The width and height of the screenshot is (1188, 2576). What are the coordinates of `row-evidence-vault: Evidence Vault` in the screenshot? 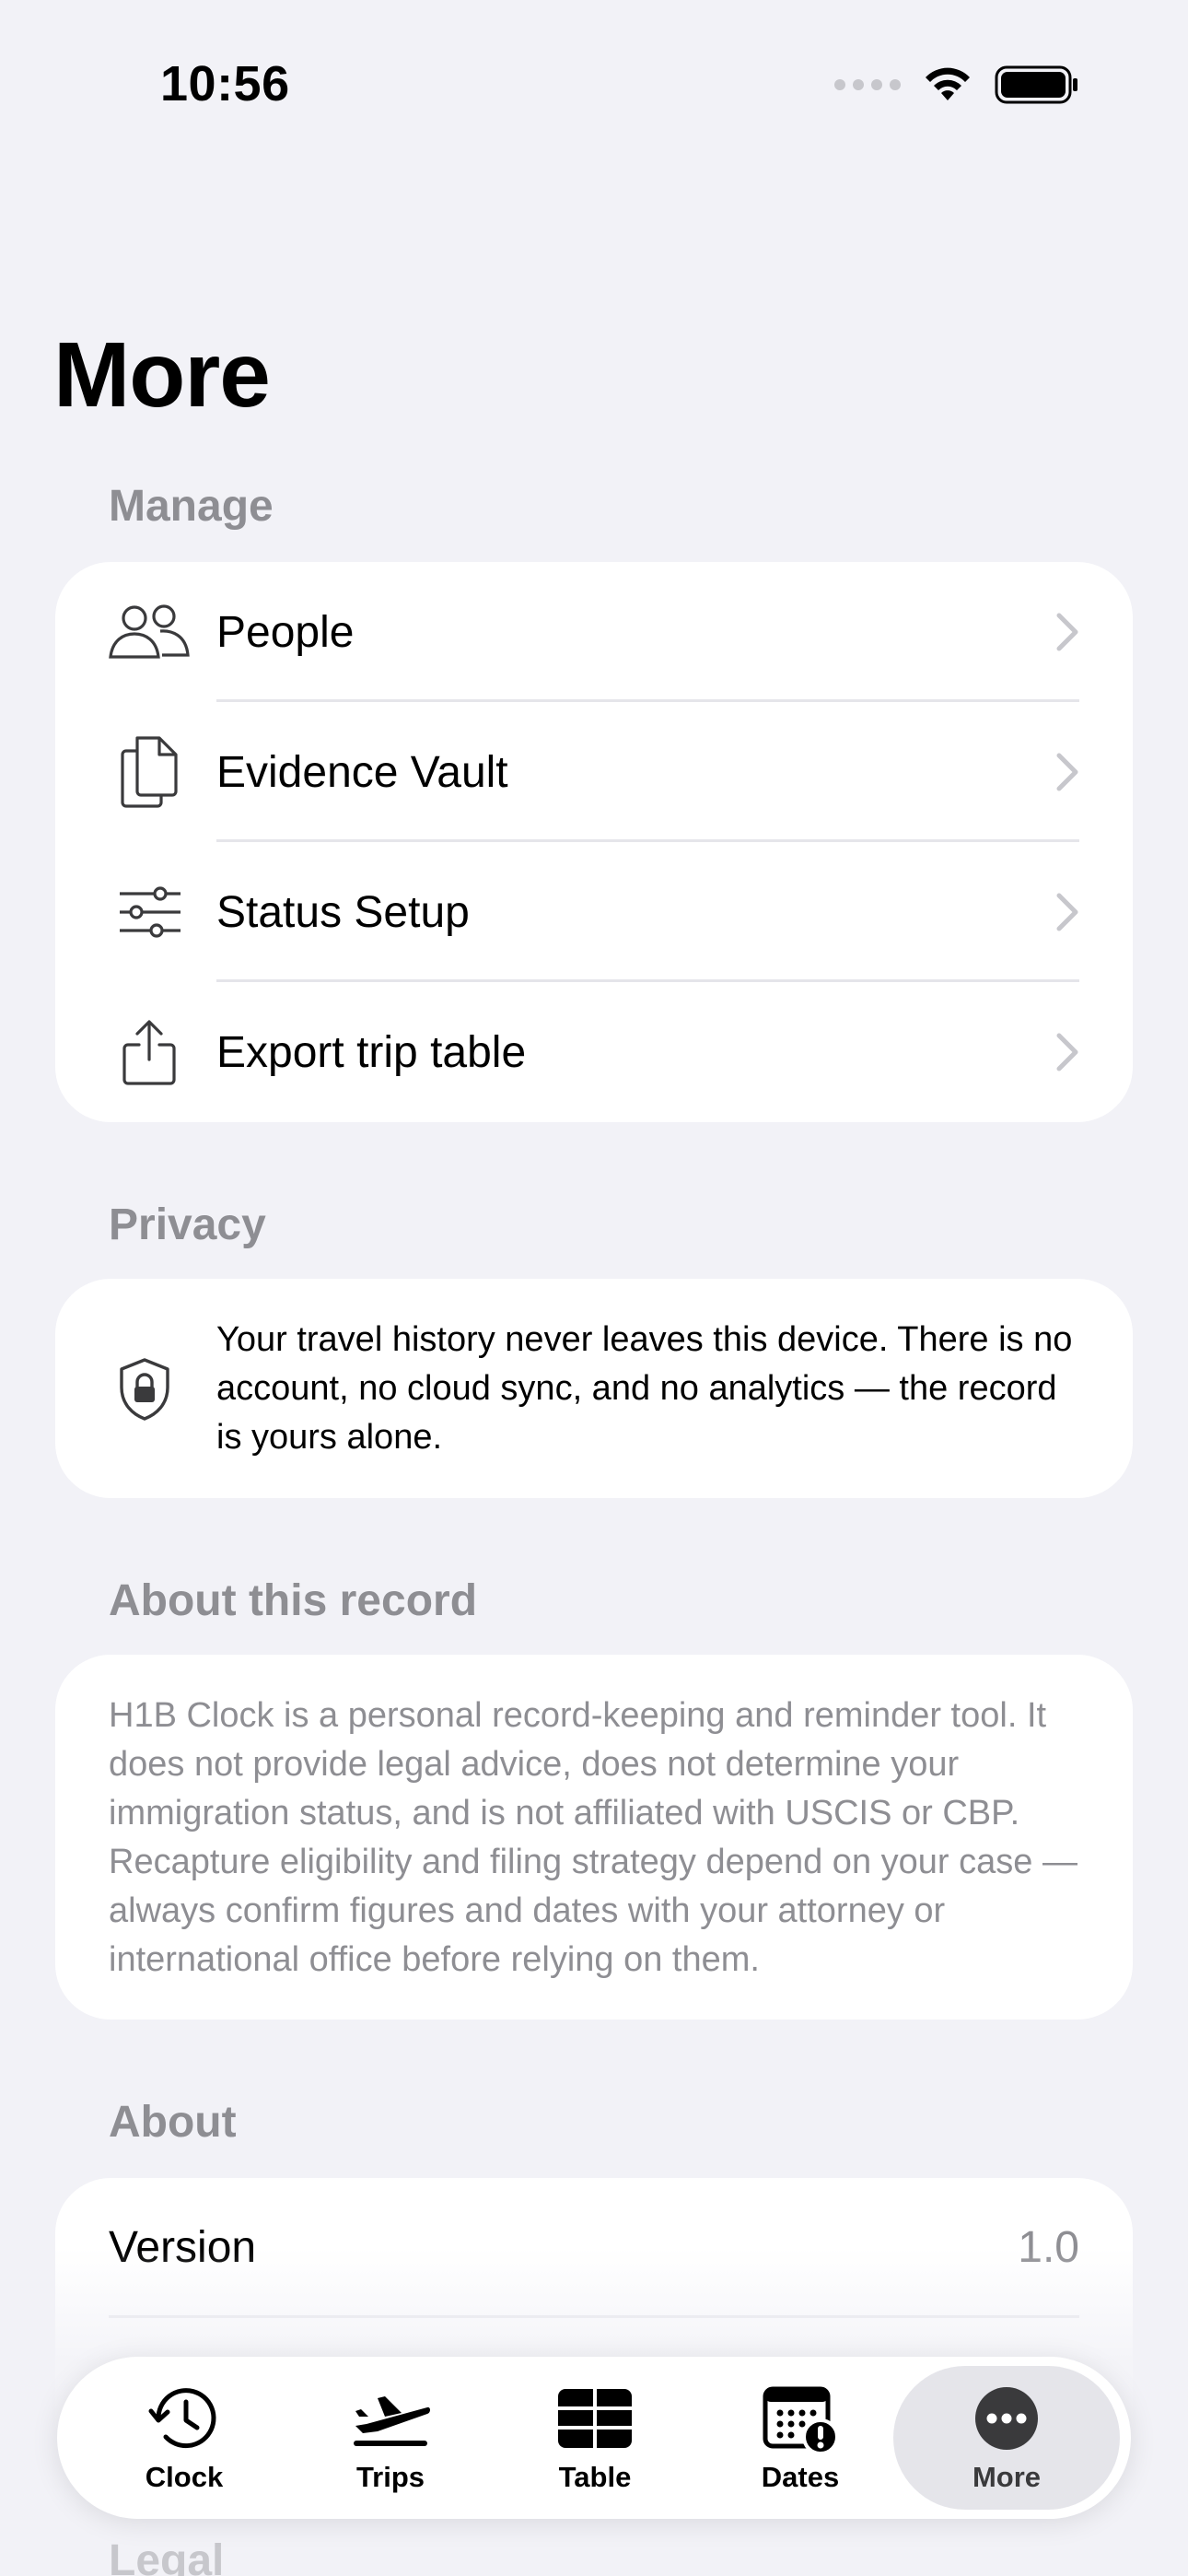 It's located at (594, 772).